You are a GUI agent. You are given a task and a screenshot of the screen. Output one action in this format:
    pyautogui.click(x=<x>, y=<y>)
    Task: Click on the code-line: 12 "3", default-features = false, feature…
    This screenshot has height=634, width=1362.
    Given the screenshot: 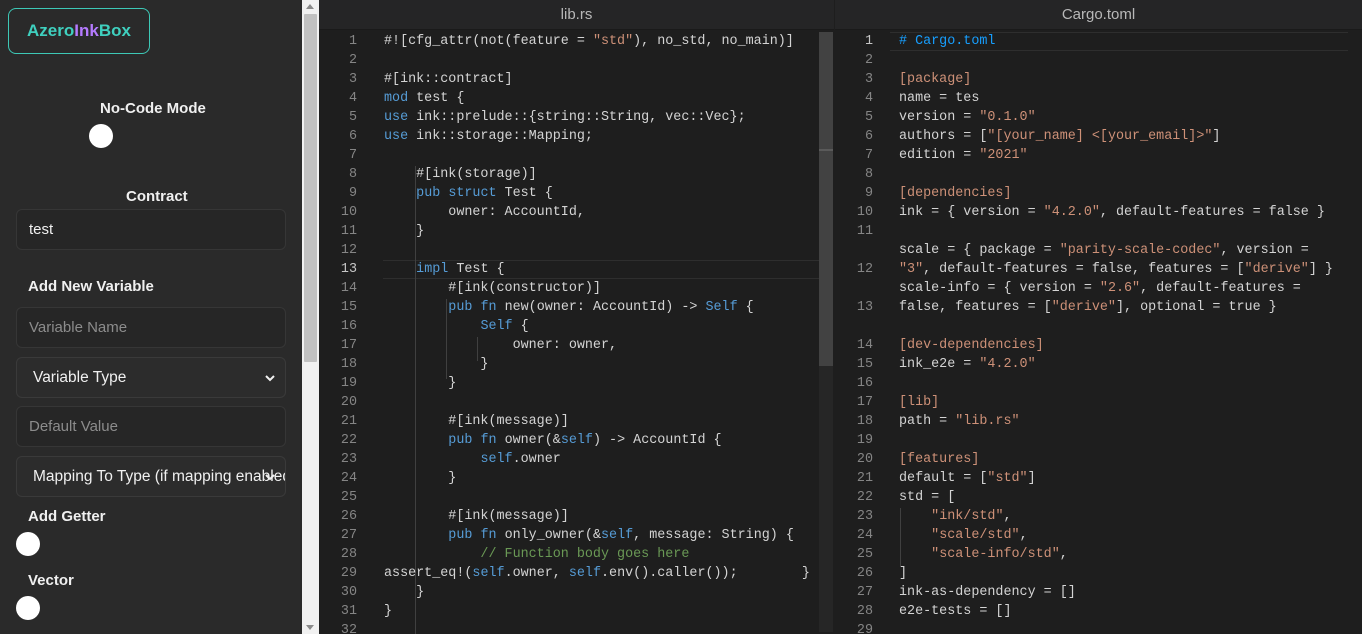 What is the action you would take?
    pyautogui.click(x=1098, y=269)
    